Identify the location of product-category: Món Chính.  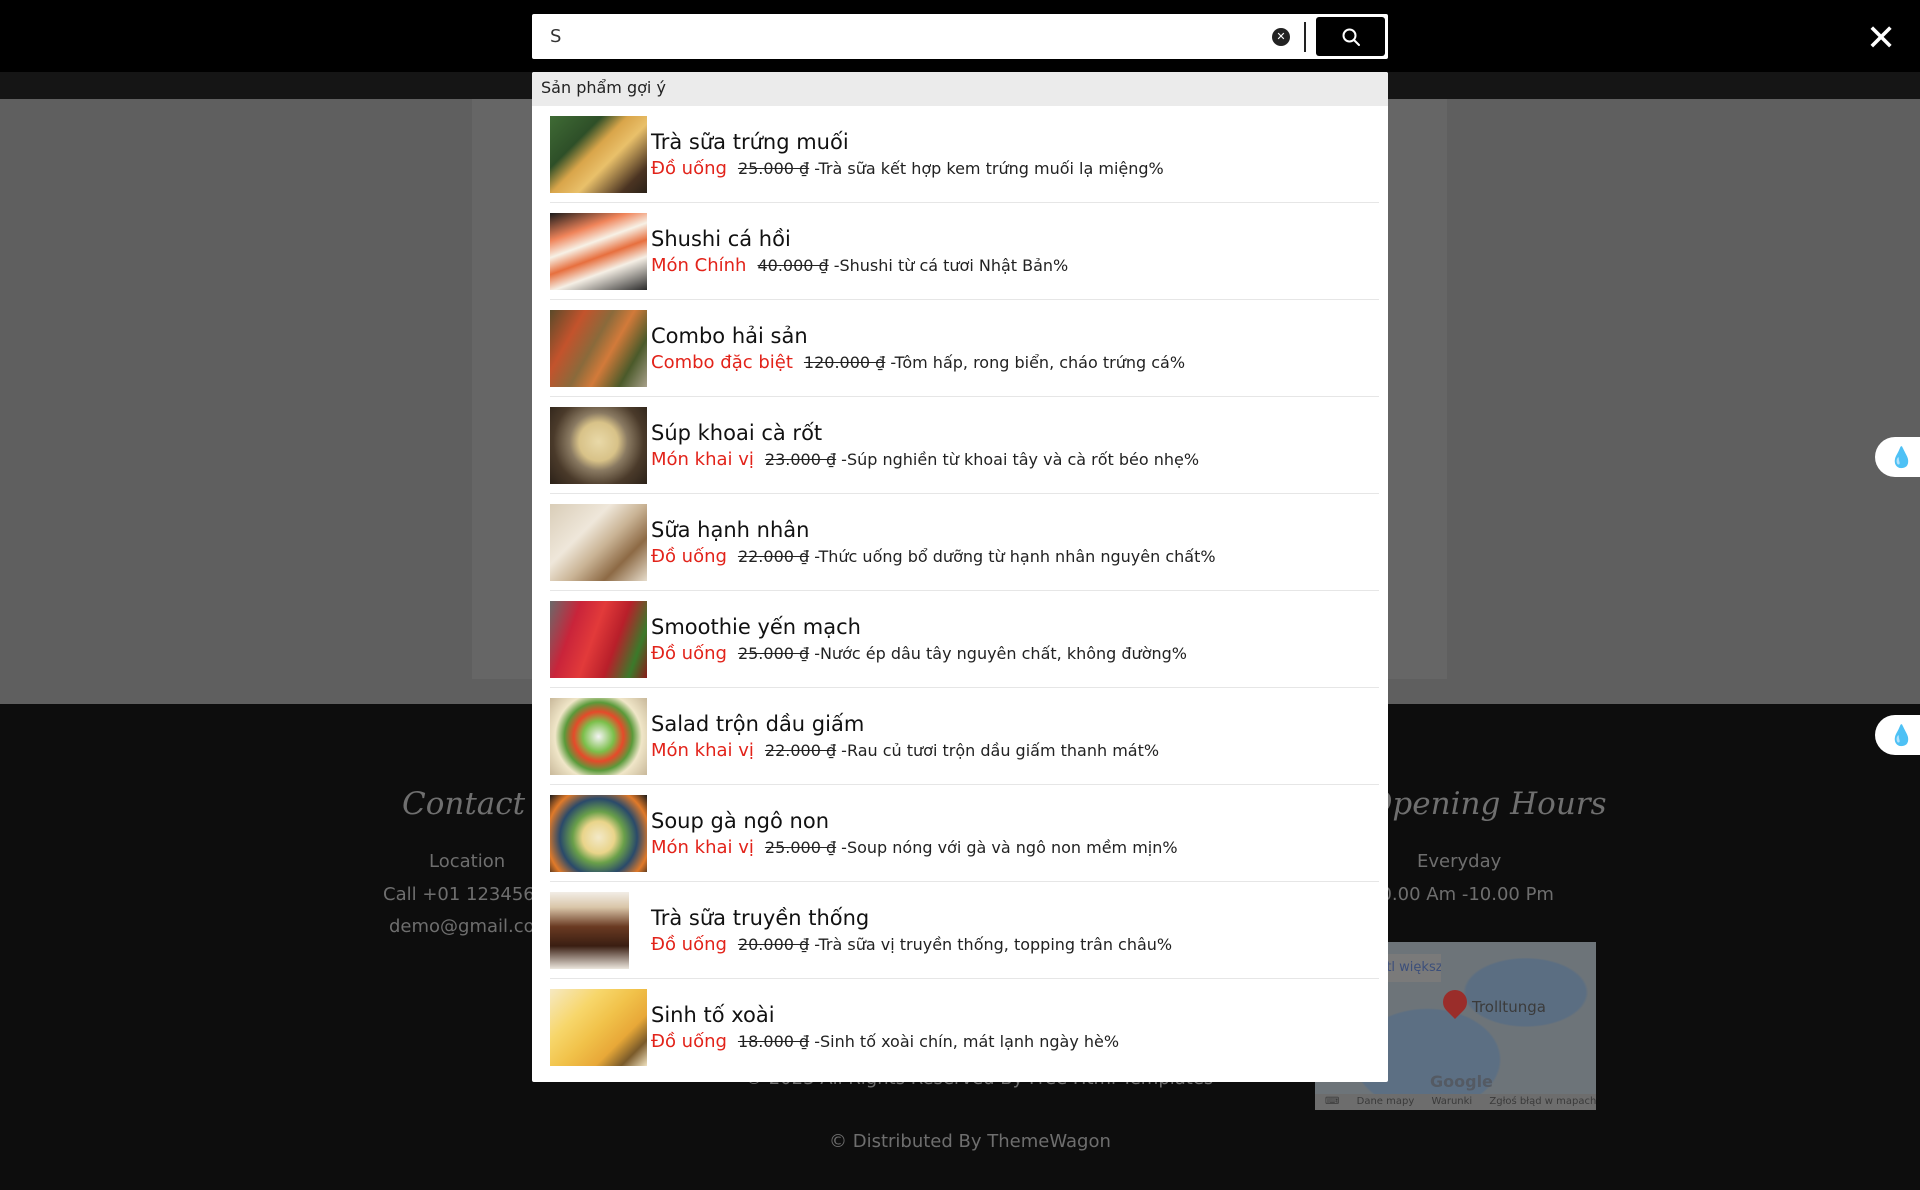
(699, 265).